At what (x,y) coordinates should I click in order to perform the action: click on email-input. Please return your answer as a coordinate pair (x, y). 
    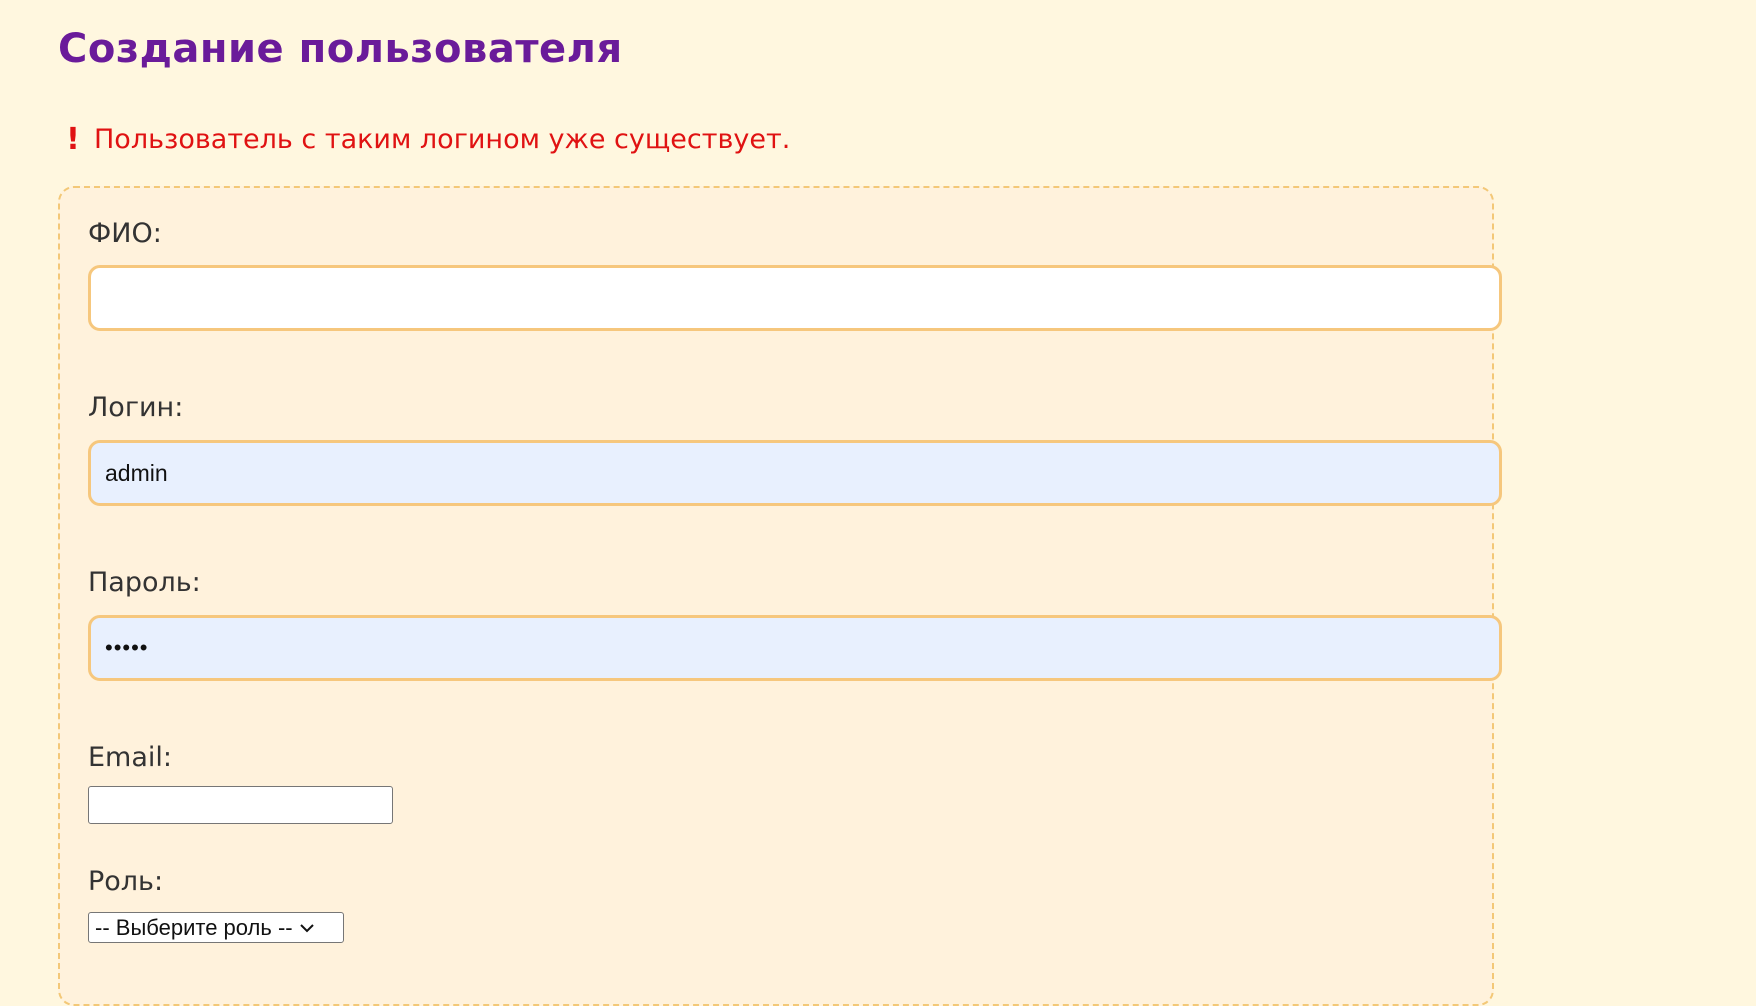
    Looking at the image, I should click on (240, 805).